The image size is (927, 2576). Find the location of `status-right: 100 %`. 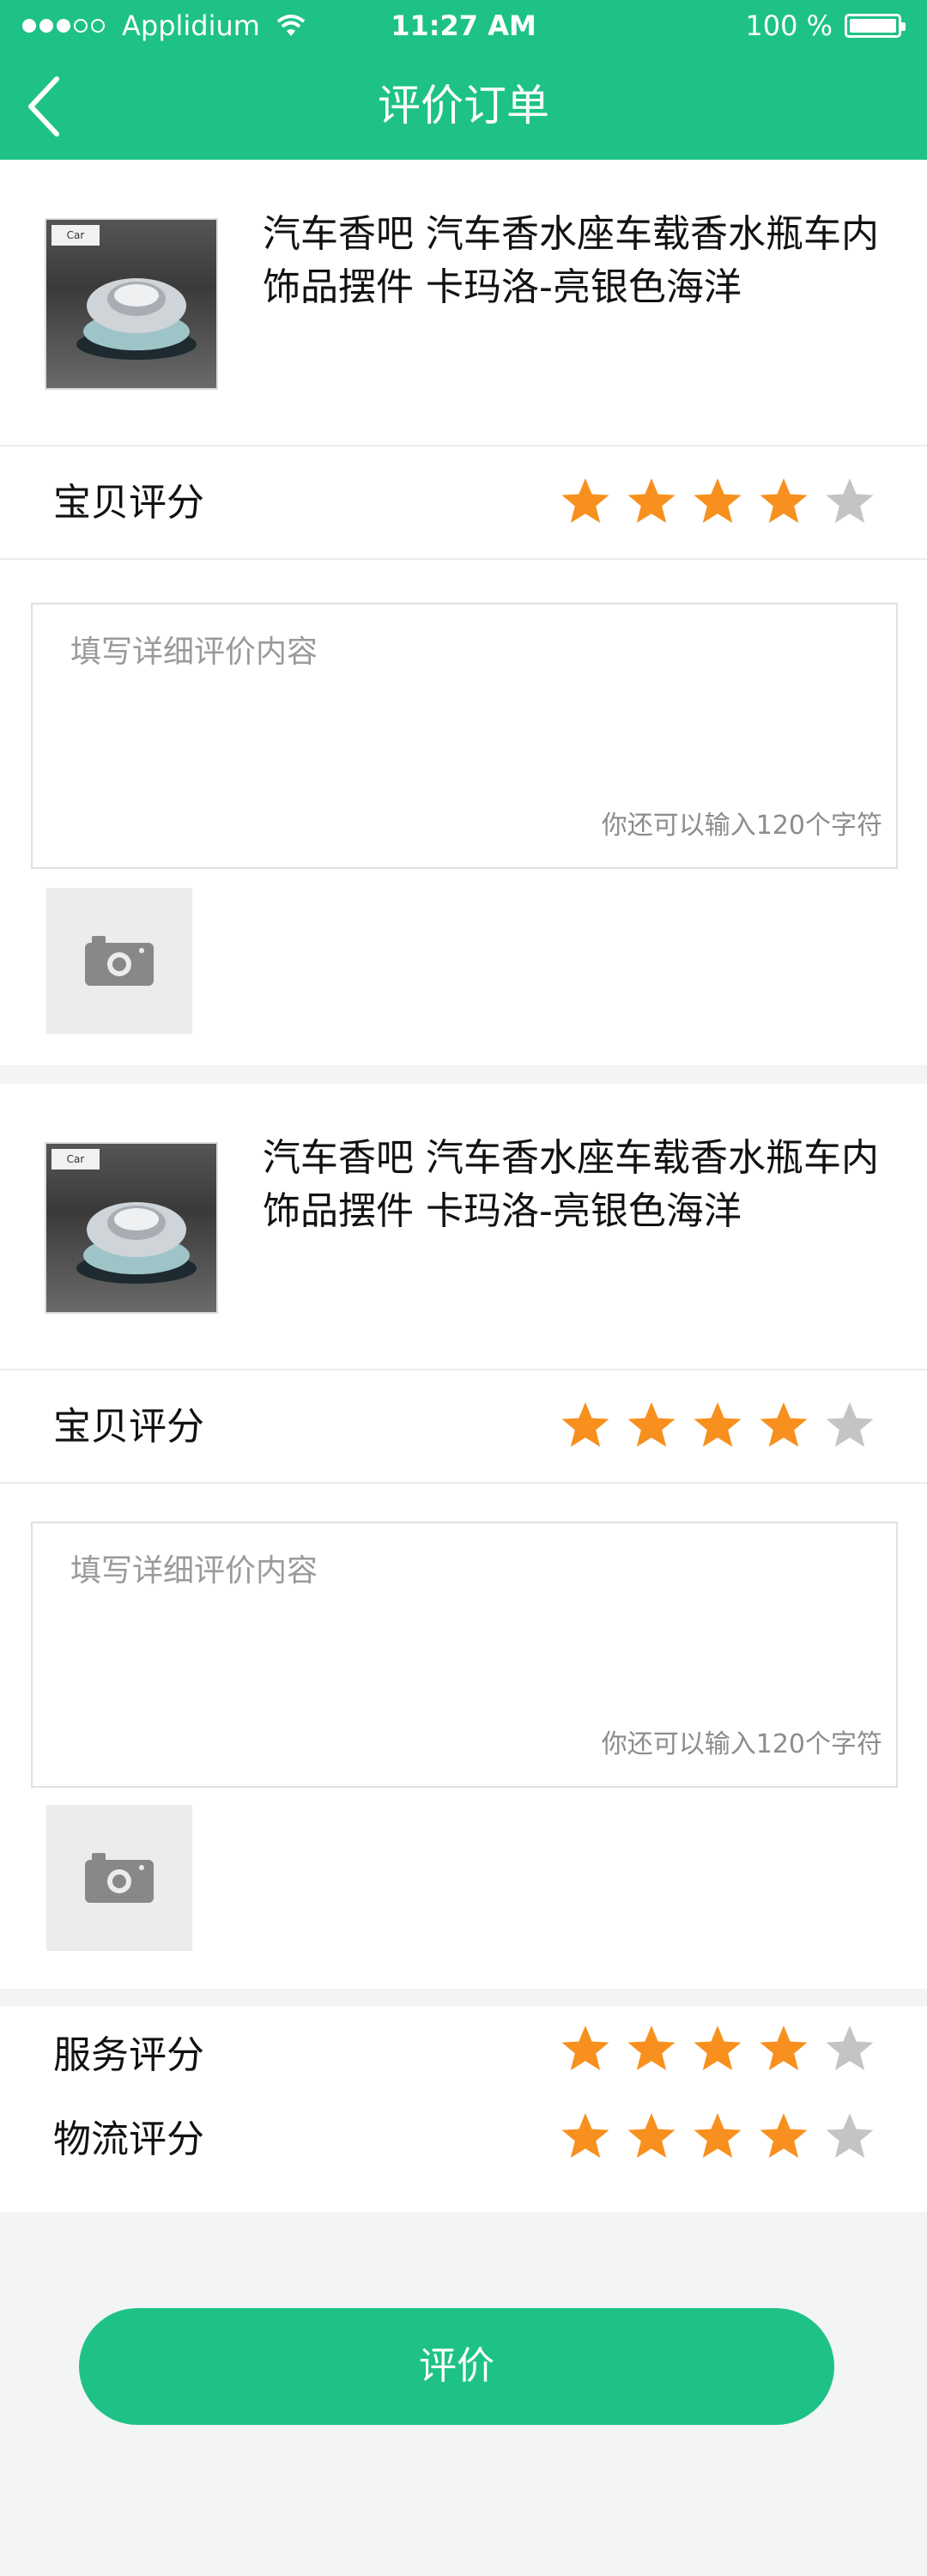

status-right: 100 % is located at coordinates (825, 26).